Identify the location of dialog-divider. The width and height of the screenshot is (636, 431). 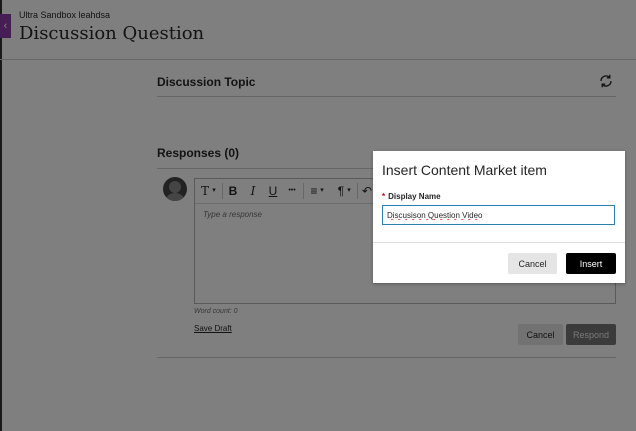
(499, 242).